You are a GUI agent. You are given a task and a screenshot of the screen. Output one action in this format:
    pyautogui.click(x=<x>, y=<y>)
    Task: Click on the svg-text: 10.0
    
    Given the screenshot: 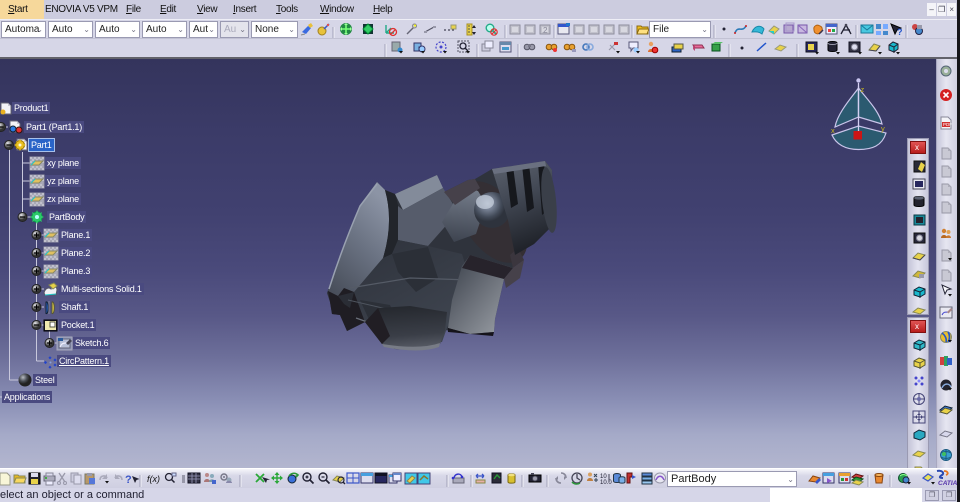 What is the action you would take?
    pyautogui.click(x=606, y=483)
    